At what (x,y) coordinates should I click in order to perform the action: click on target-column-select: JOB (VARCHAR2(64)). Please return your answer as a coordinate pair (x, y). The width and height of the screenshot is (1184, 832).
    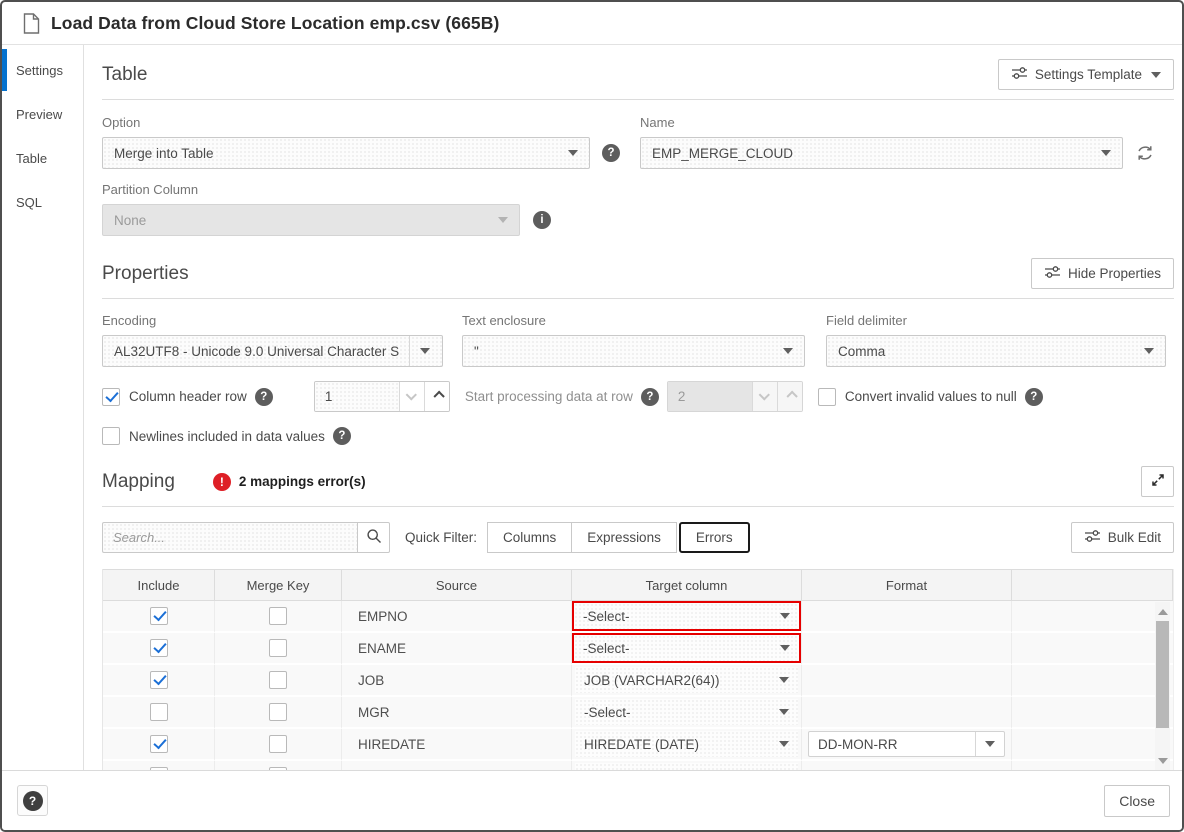
    Looking at the image, I should click on (686, 680).